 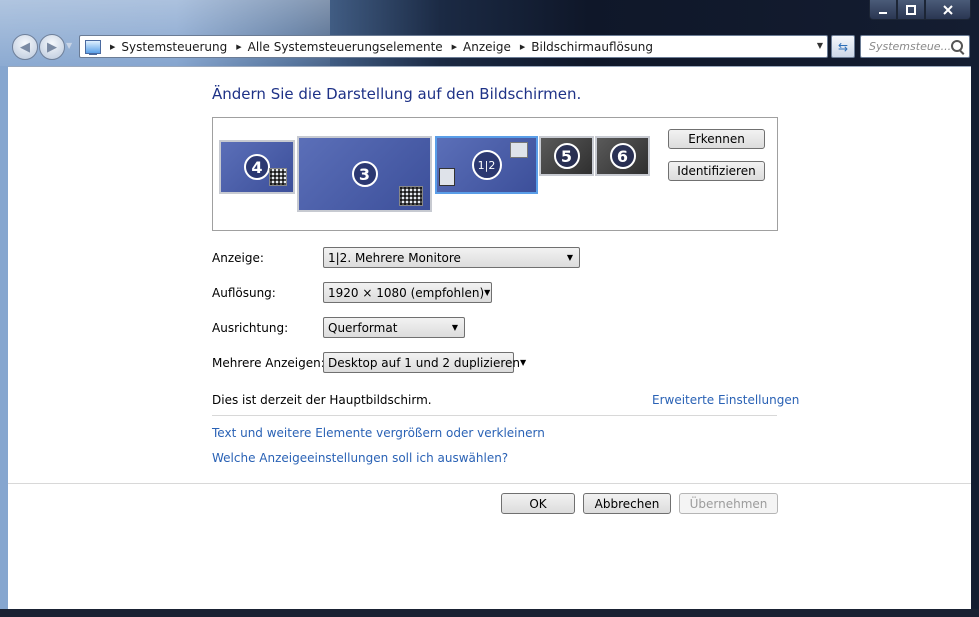 I want to click on monitor-number-badge: 6, so click(x=622, y=156).